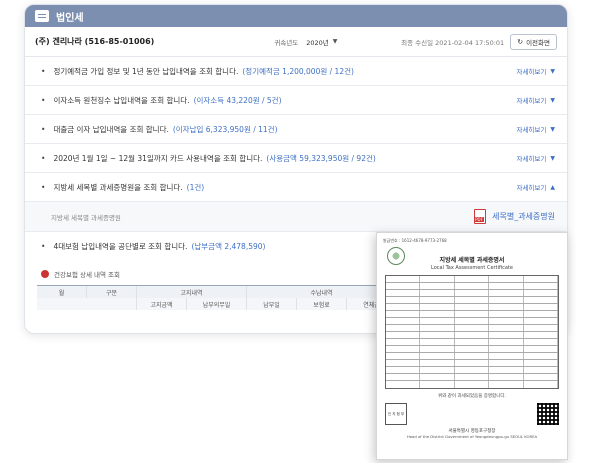 The width and height of the screenshot is (600, 463). What do you see at coordinates (87, 304) in the screenshot?
I see `table-header-spacer` at bounding box center [87, 304].